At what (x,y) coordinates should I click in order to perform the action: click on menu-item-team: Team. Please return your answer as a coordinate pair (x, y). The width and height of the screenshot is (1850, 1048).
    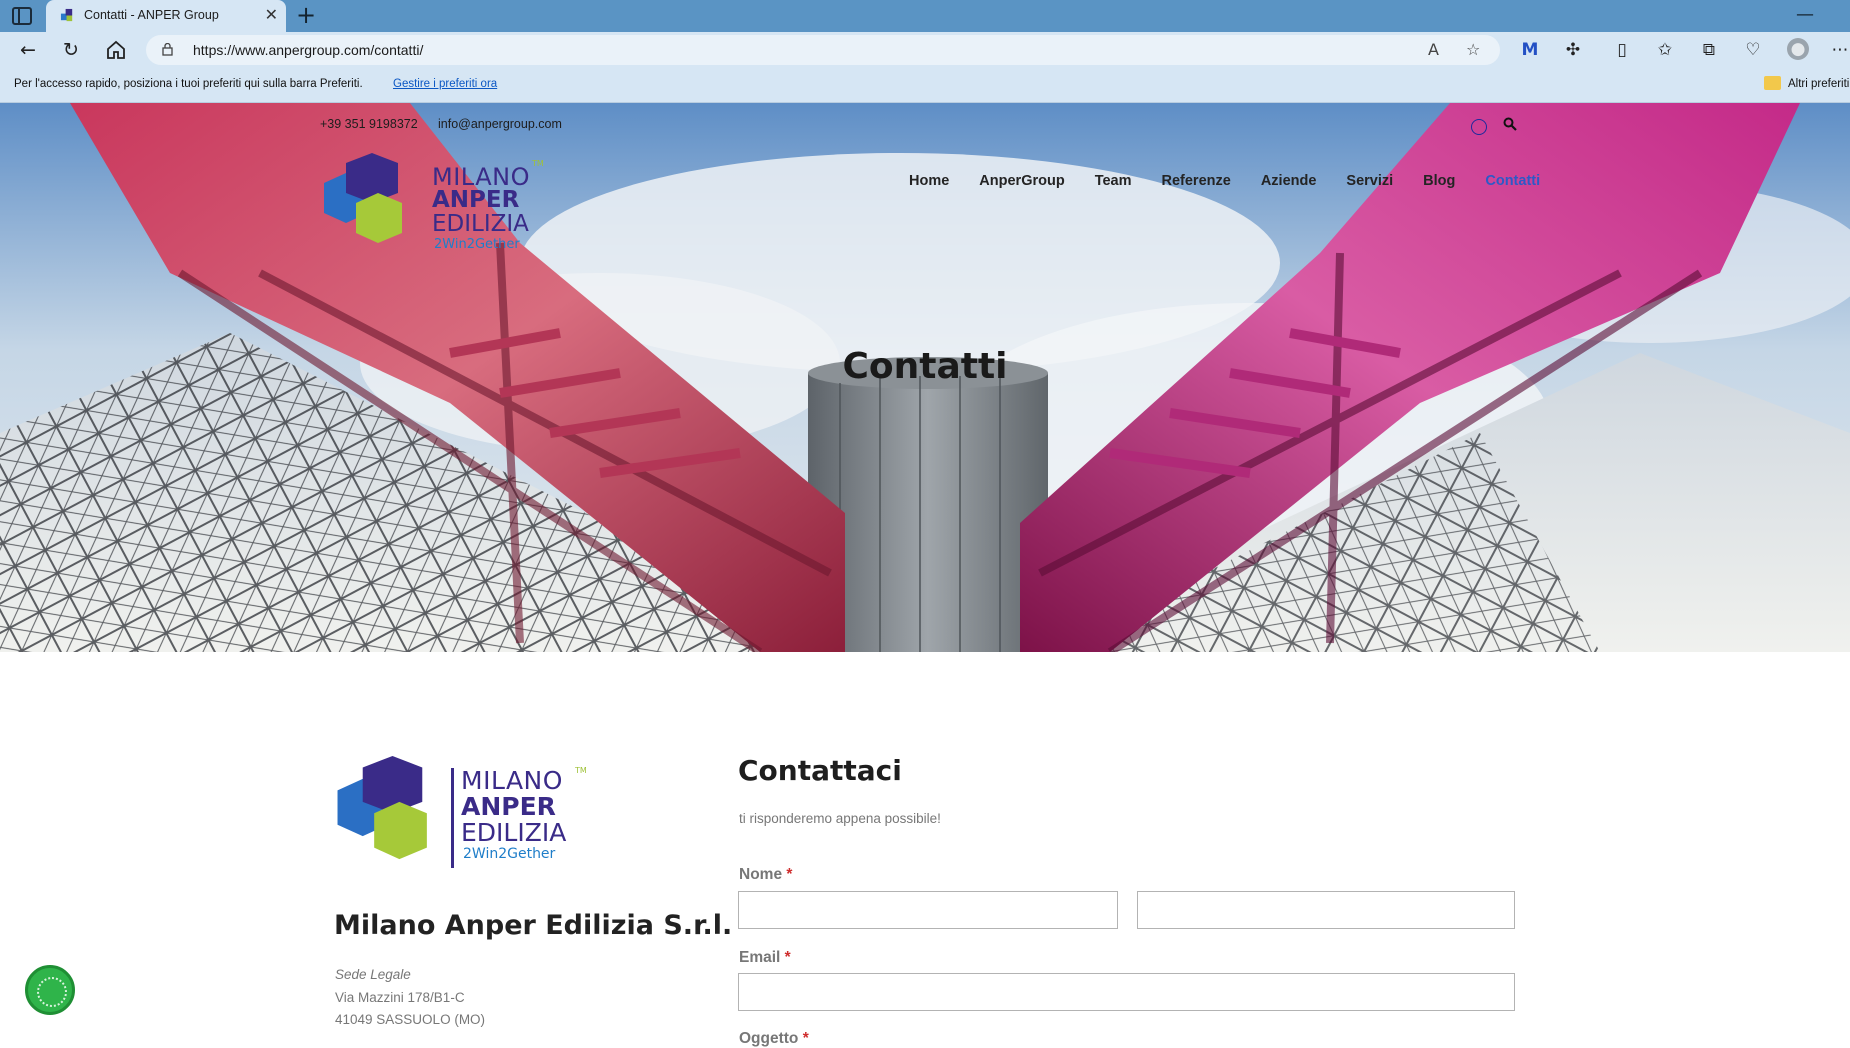
    Looking at the image, I should click on (1113, 185).